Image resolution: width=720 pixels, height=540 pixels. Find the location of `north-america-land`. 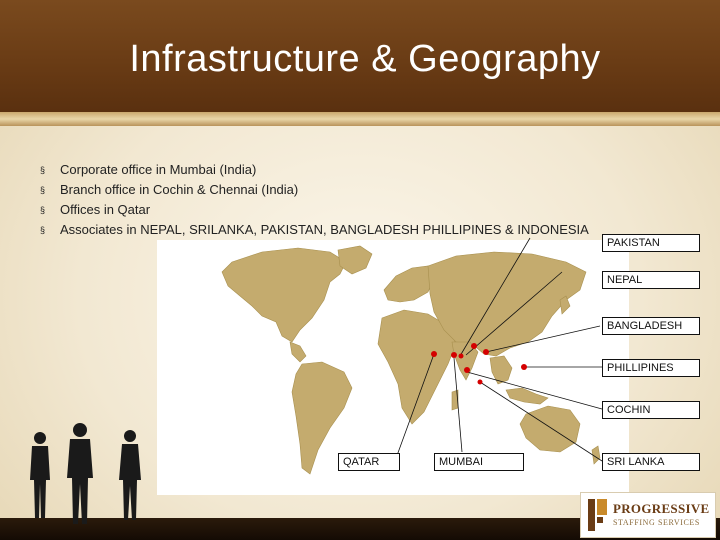

north-america-land is located at coordinates (284, 295).